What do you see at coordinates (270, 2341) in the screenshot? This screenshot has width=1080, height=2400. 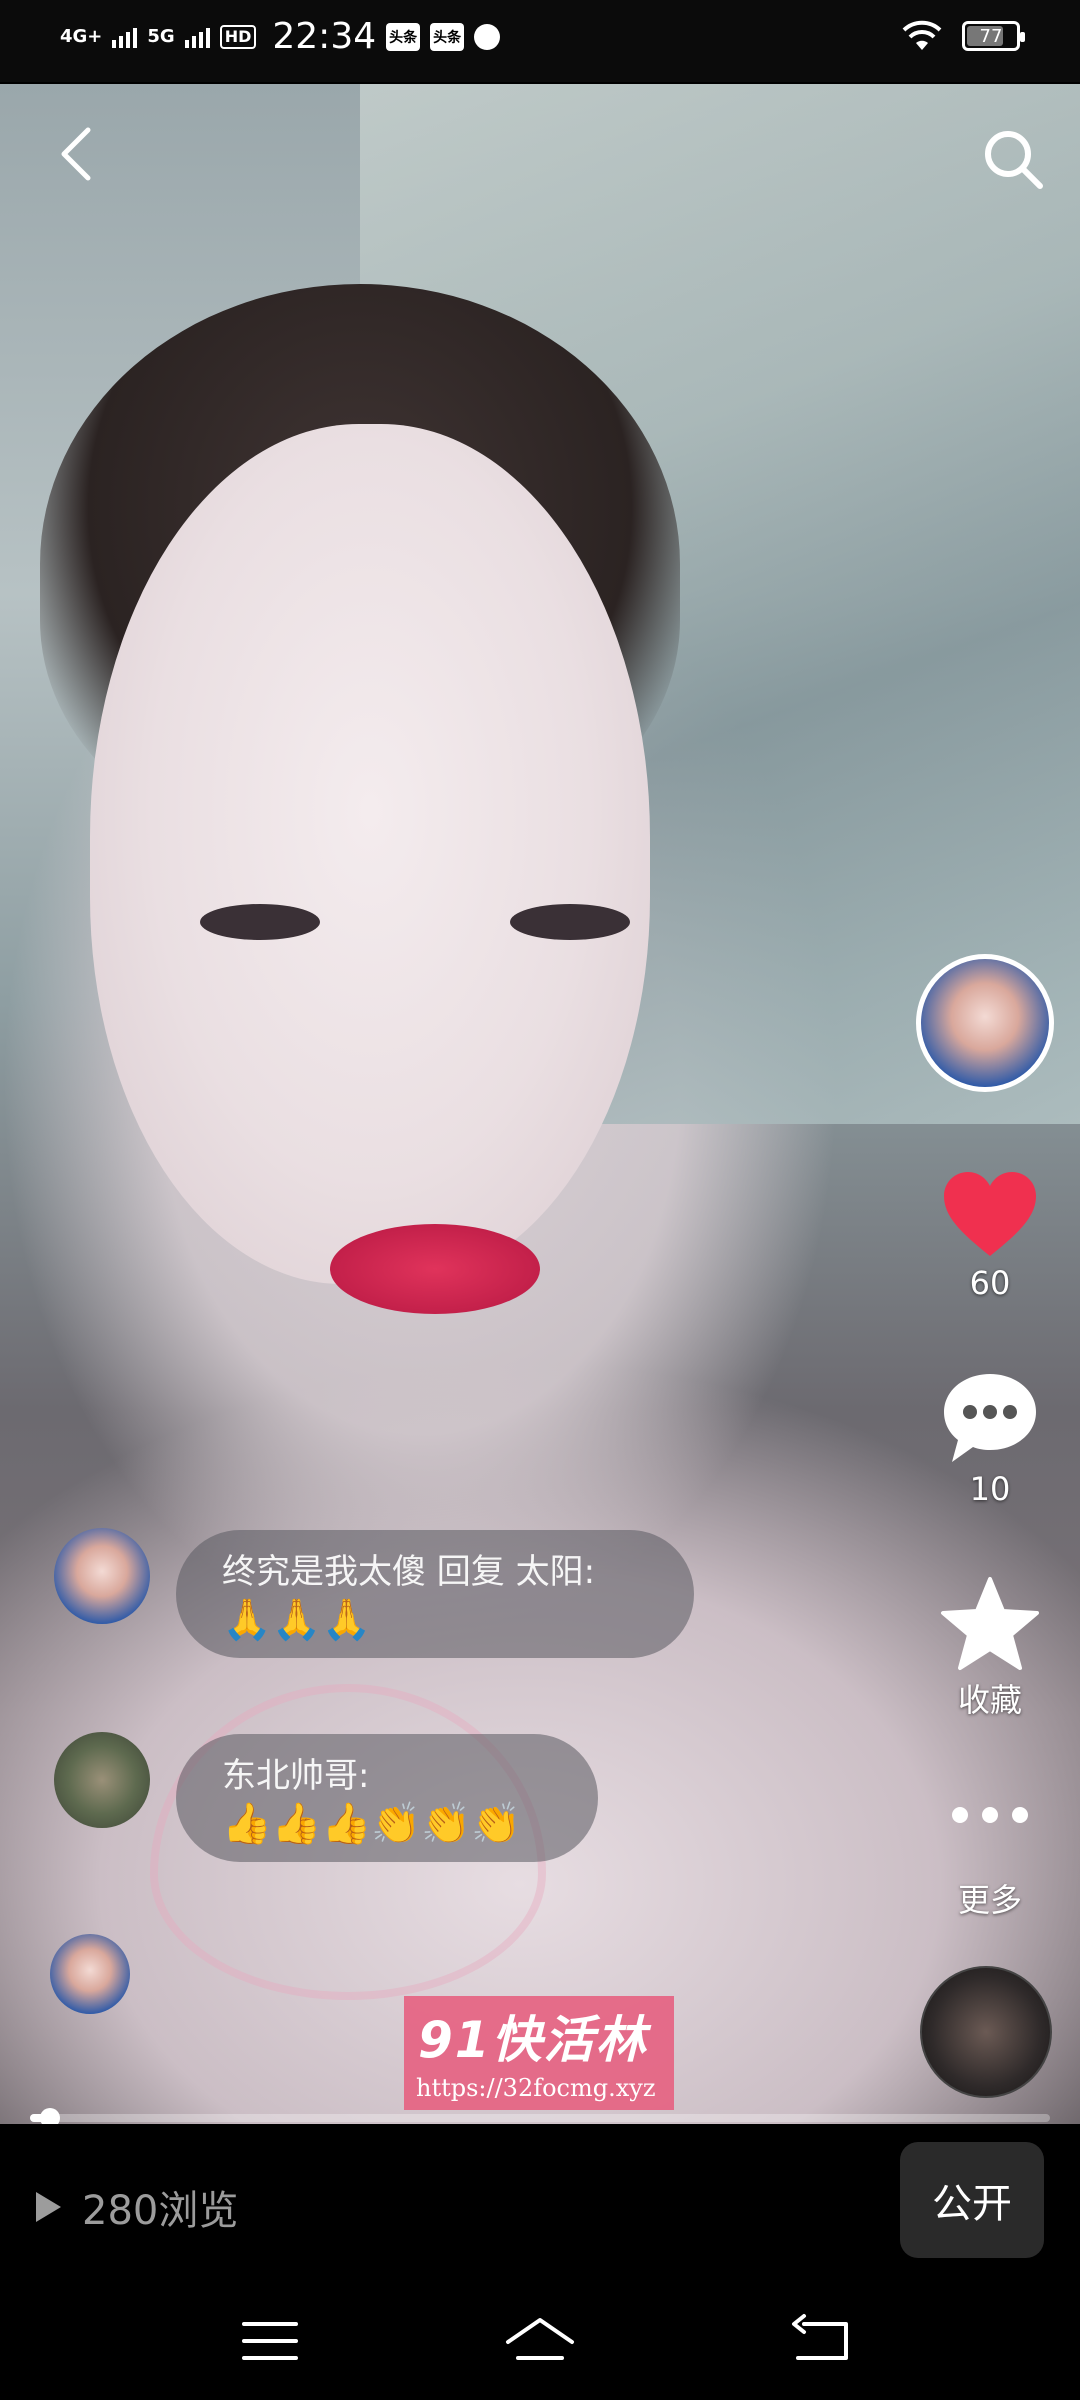 I see `menu-icon` at bounding box center [270, 2341].